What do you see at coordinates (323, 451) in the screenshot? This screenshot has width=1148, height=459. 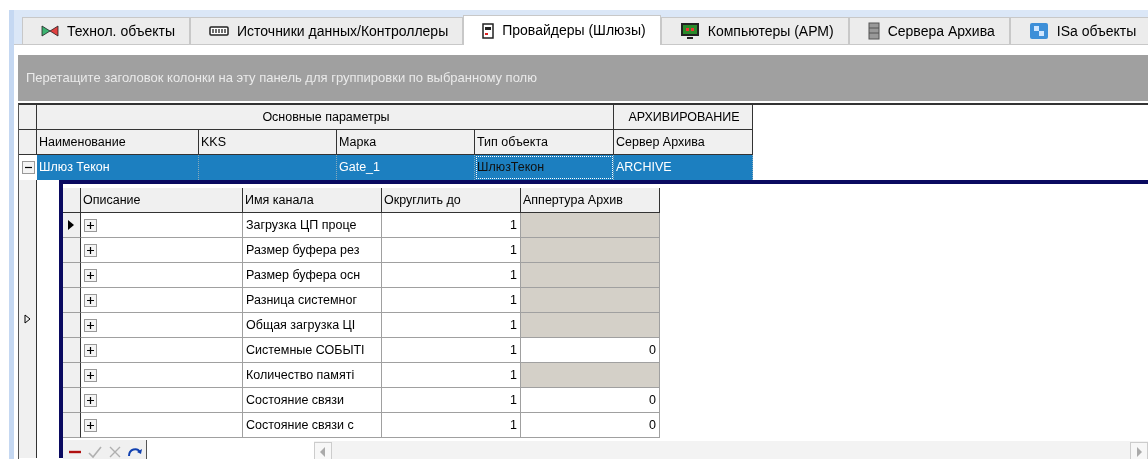 I see `left-arrow-icon` at bounding box center [323, 451].